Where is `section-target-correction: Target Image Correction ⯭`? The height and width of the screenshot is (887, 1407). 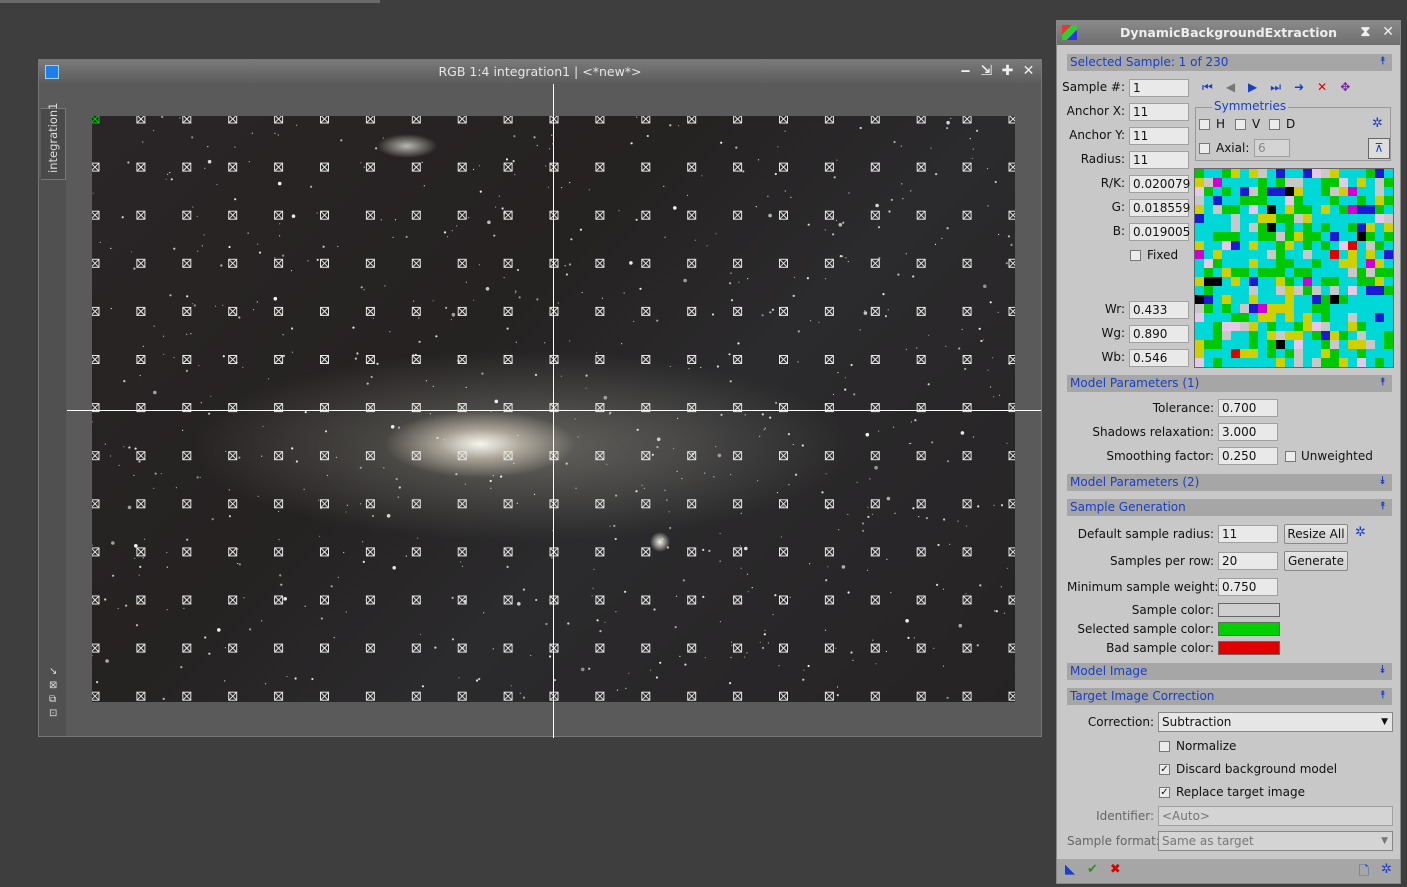
section-target-correction: Target Image Correction ⯭ is located at coordinates (1229, 696).